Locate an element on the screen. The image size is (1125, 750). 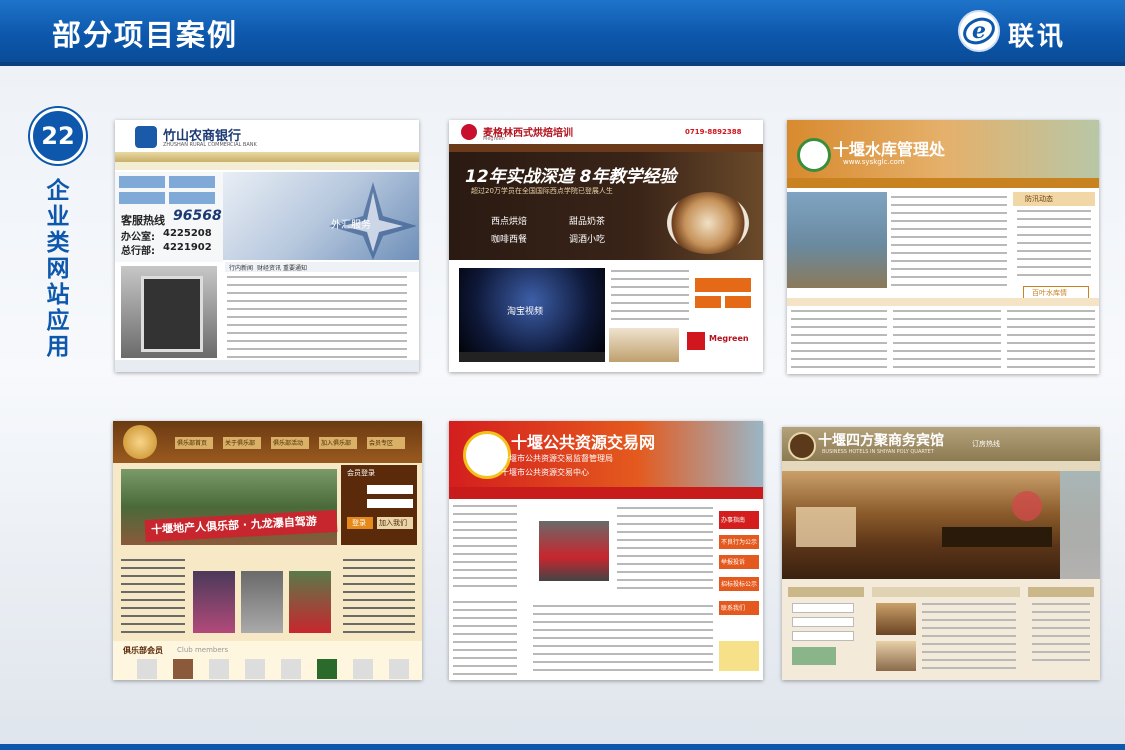
banner-text: 外汇服务 is located at coordinates (351, 225).